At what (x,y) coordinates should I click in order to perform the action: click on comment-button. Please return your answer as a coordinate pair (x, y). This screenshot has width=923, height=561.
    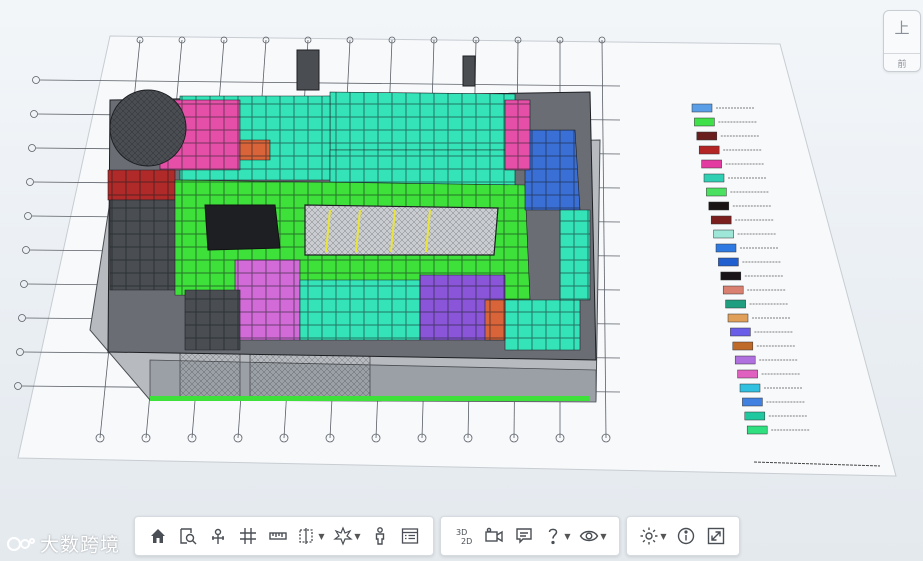
    Looking at the image, I should click on (524, 536).